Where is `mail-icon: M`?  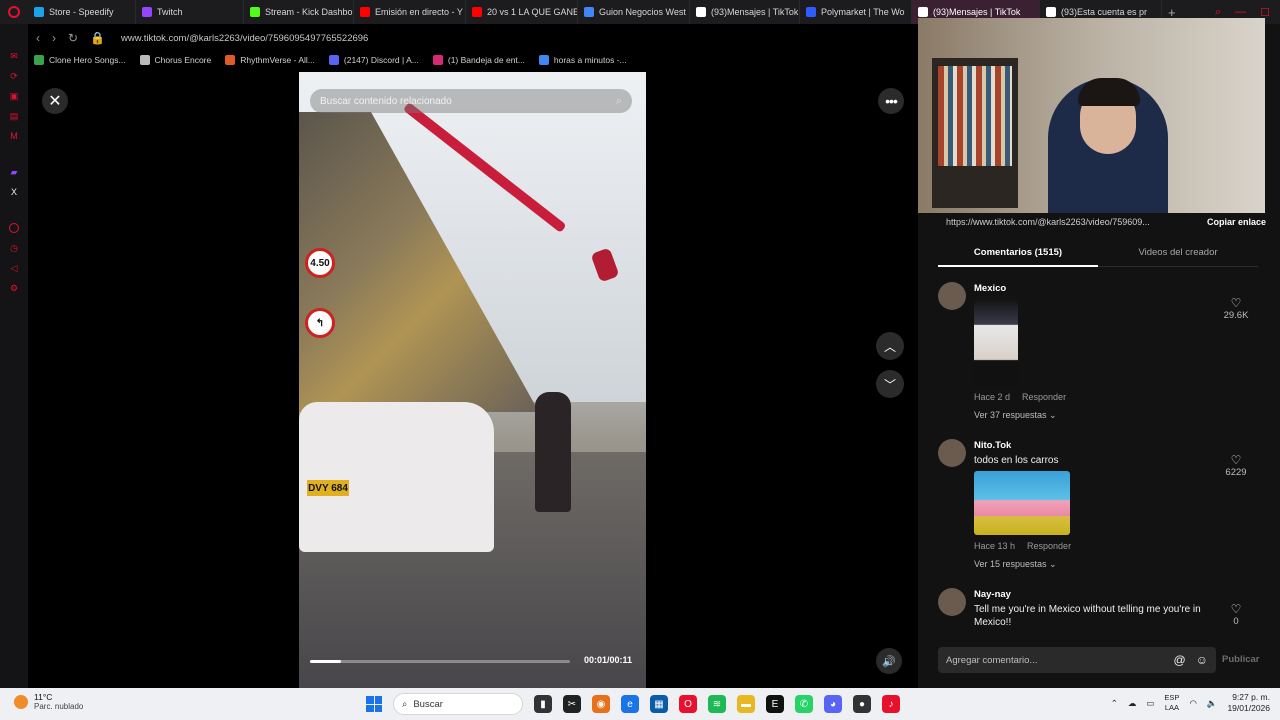 mail-icon: M is located at coordinates (14, 136).